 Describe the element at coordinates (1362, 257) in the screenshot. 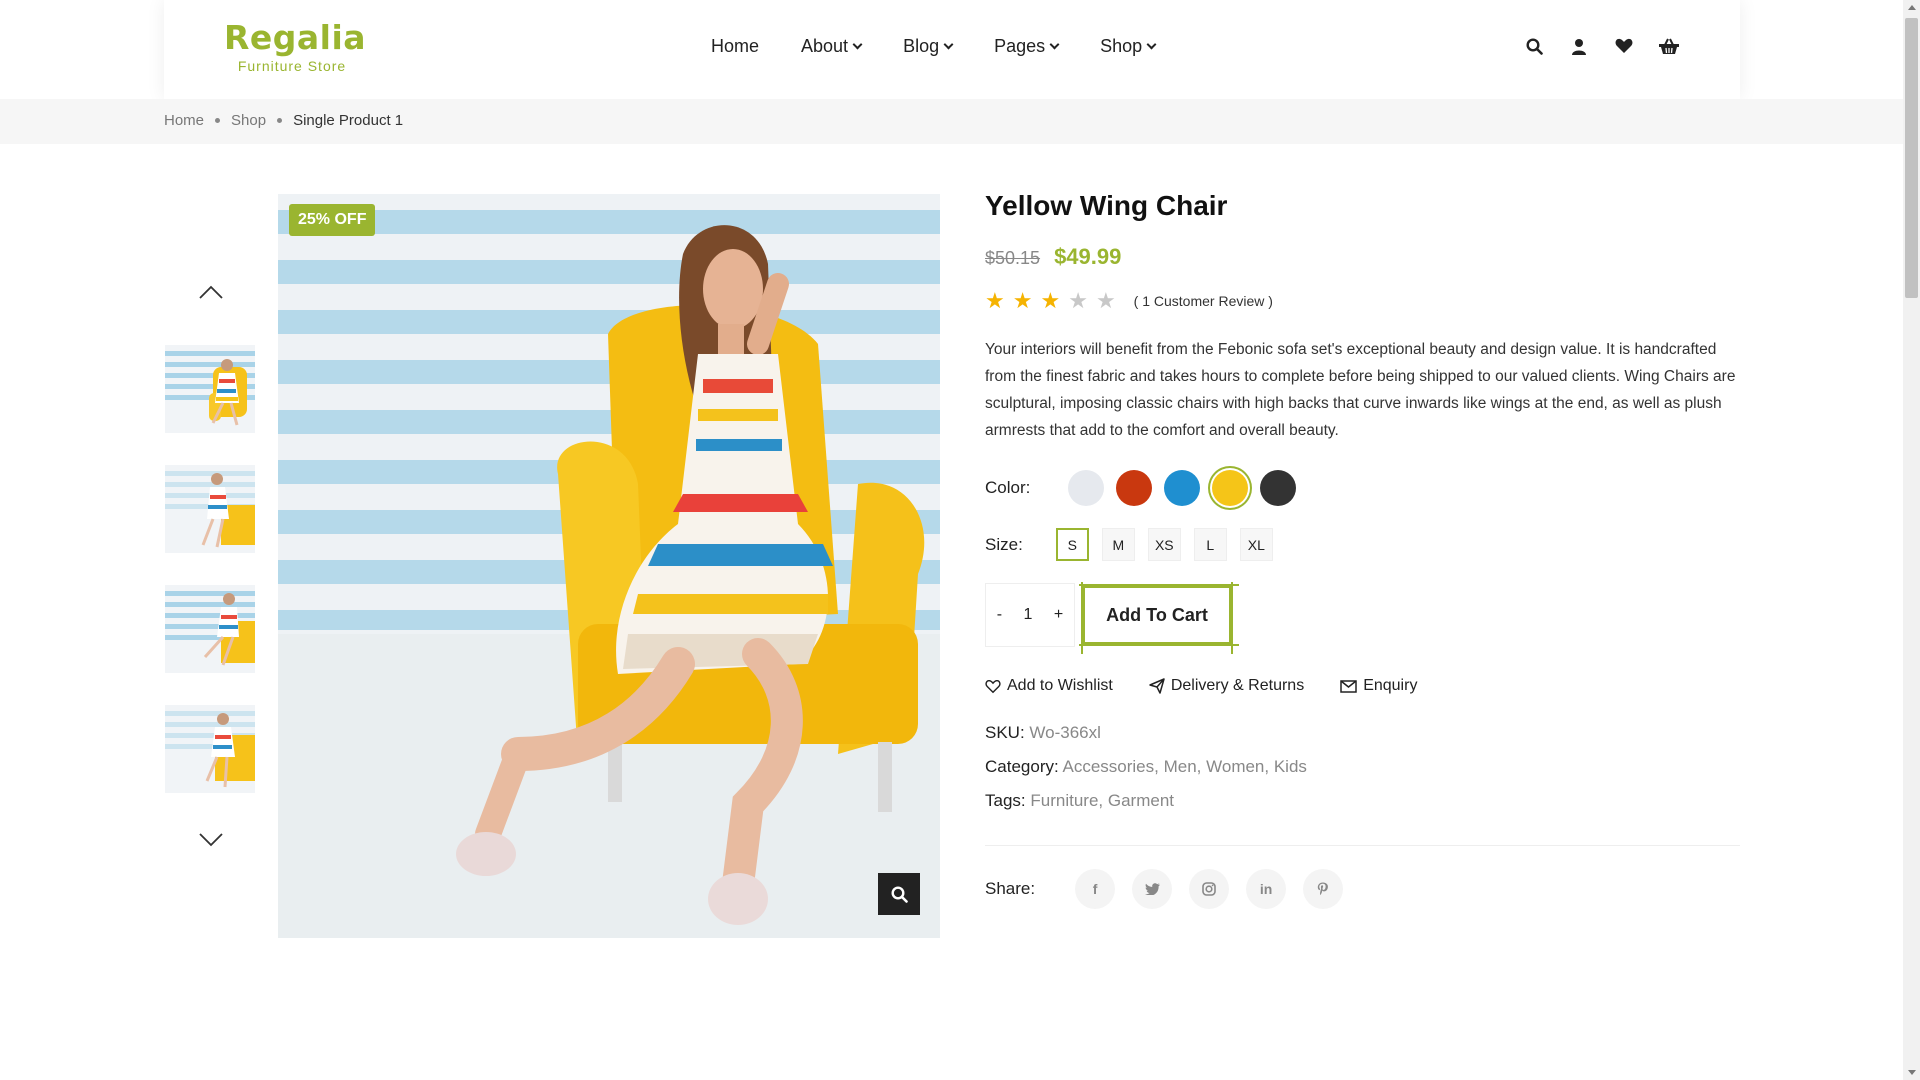

I see `price-block: $50.15 $49.99` at that location.